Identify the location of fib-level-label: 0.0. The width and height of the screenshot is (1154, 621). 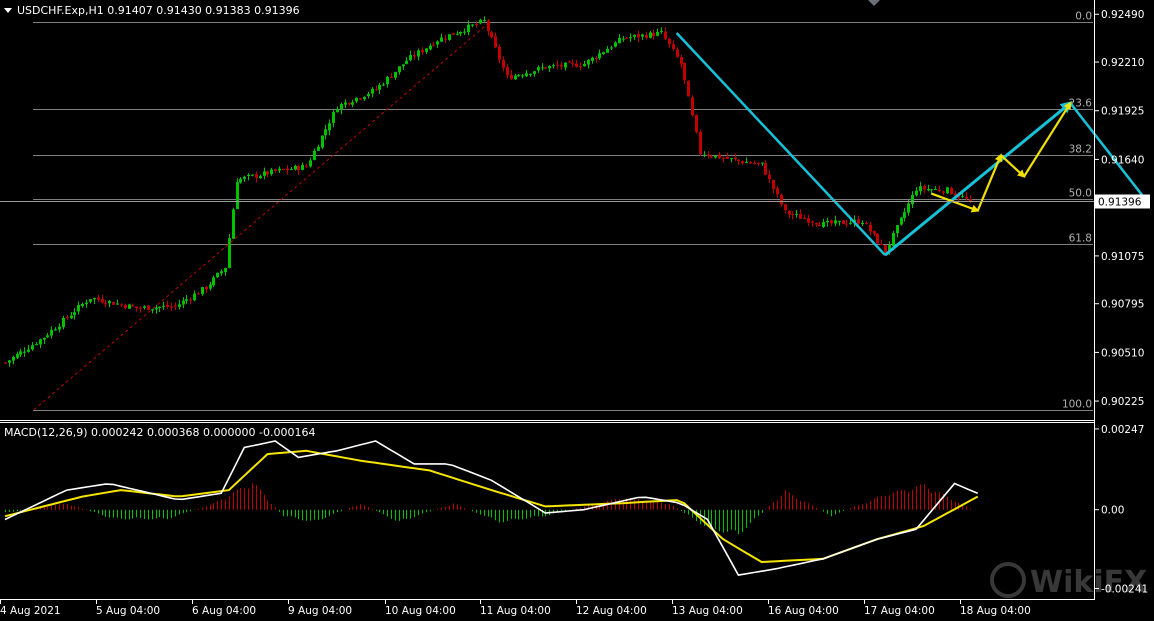
(1083, 17).